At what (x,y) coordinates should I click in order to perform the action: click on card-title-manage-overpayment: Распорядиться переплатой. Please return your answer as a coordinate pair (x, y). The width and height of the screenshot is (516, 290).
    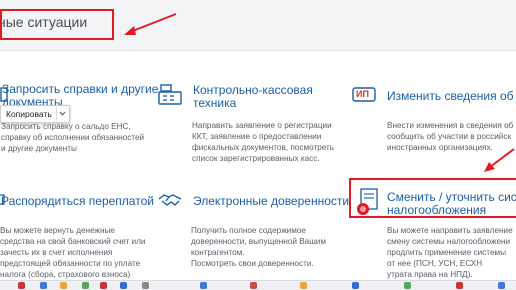
    Looking at the image, I should click on (77, 201).